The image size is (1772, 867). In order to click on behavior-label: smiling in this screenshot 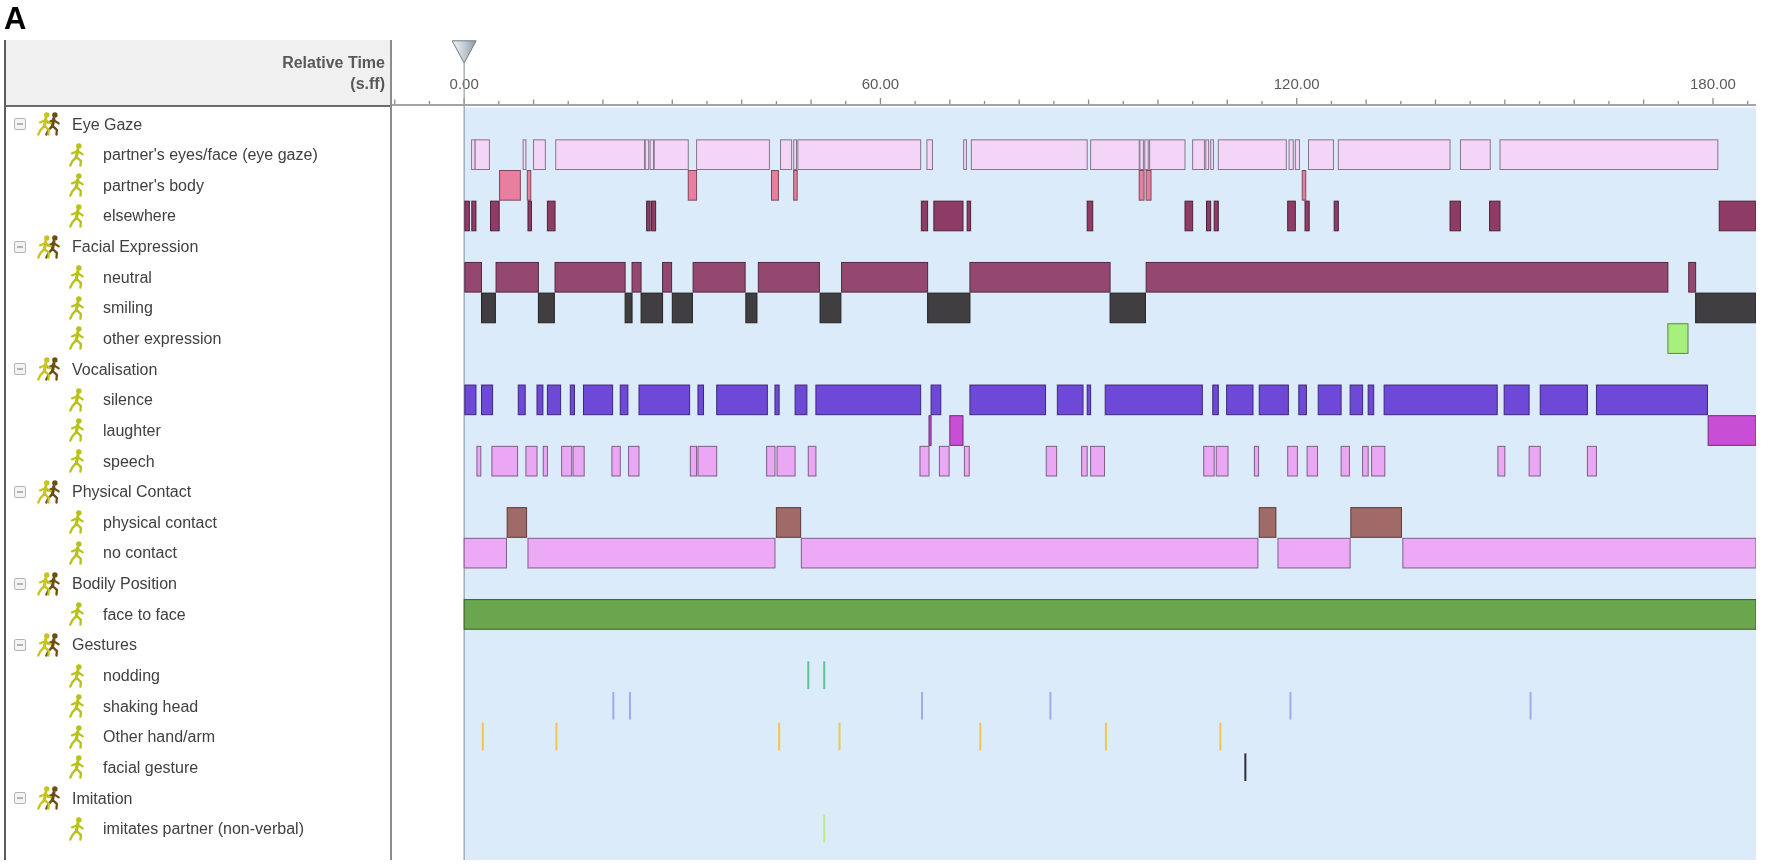, I will do `click(128, 308)`.